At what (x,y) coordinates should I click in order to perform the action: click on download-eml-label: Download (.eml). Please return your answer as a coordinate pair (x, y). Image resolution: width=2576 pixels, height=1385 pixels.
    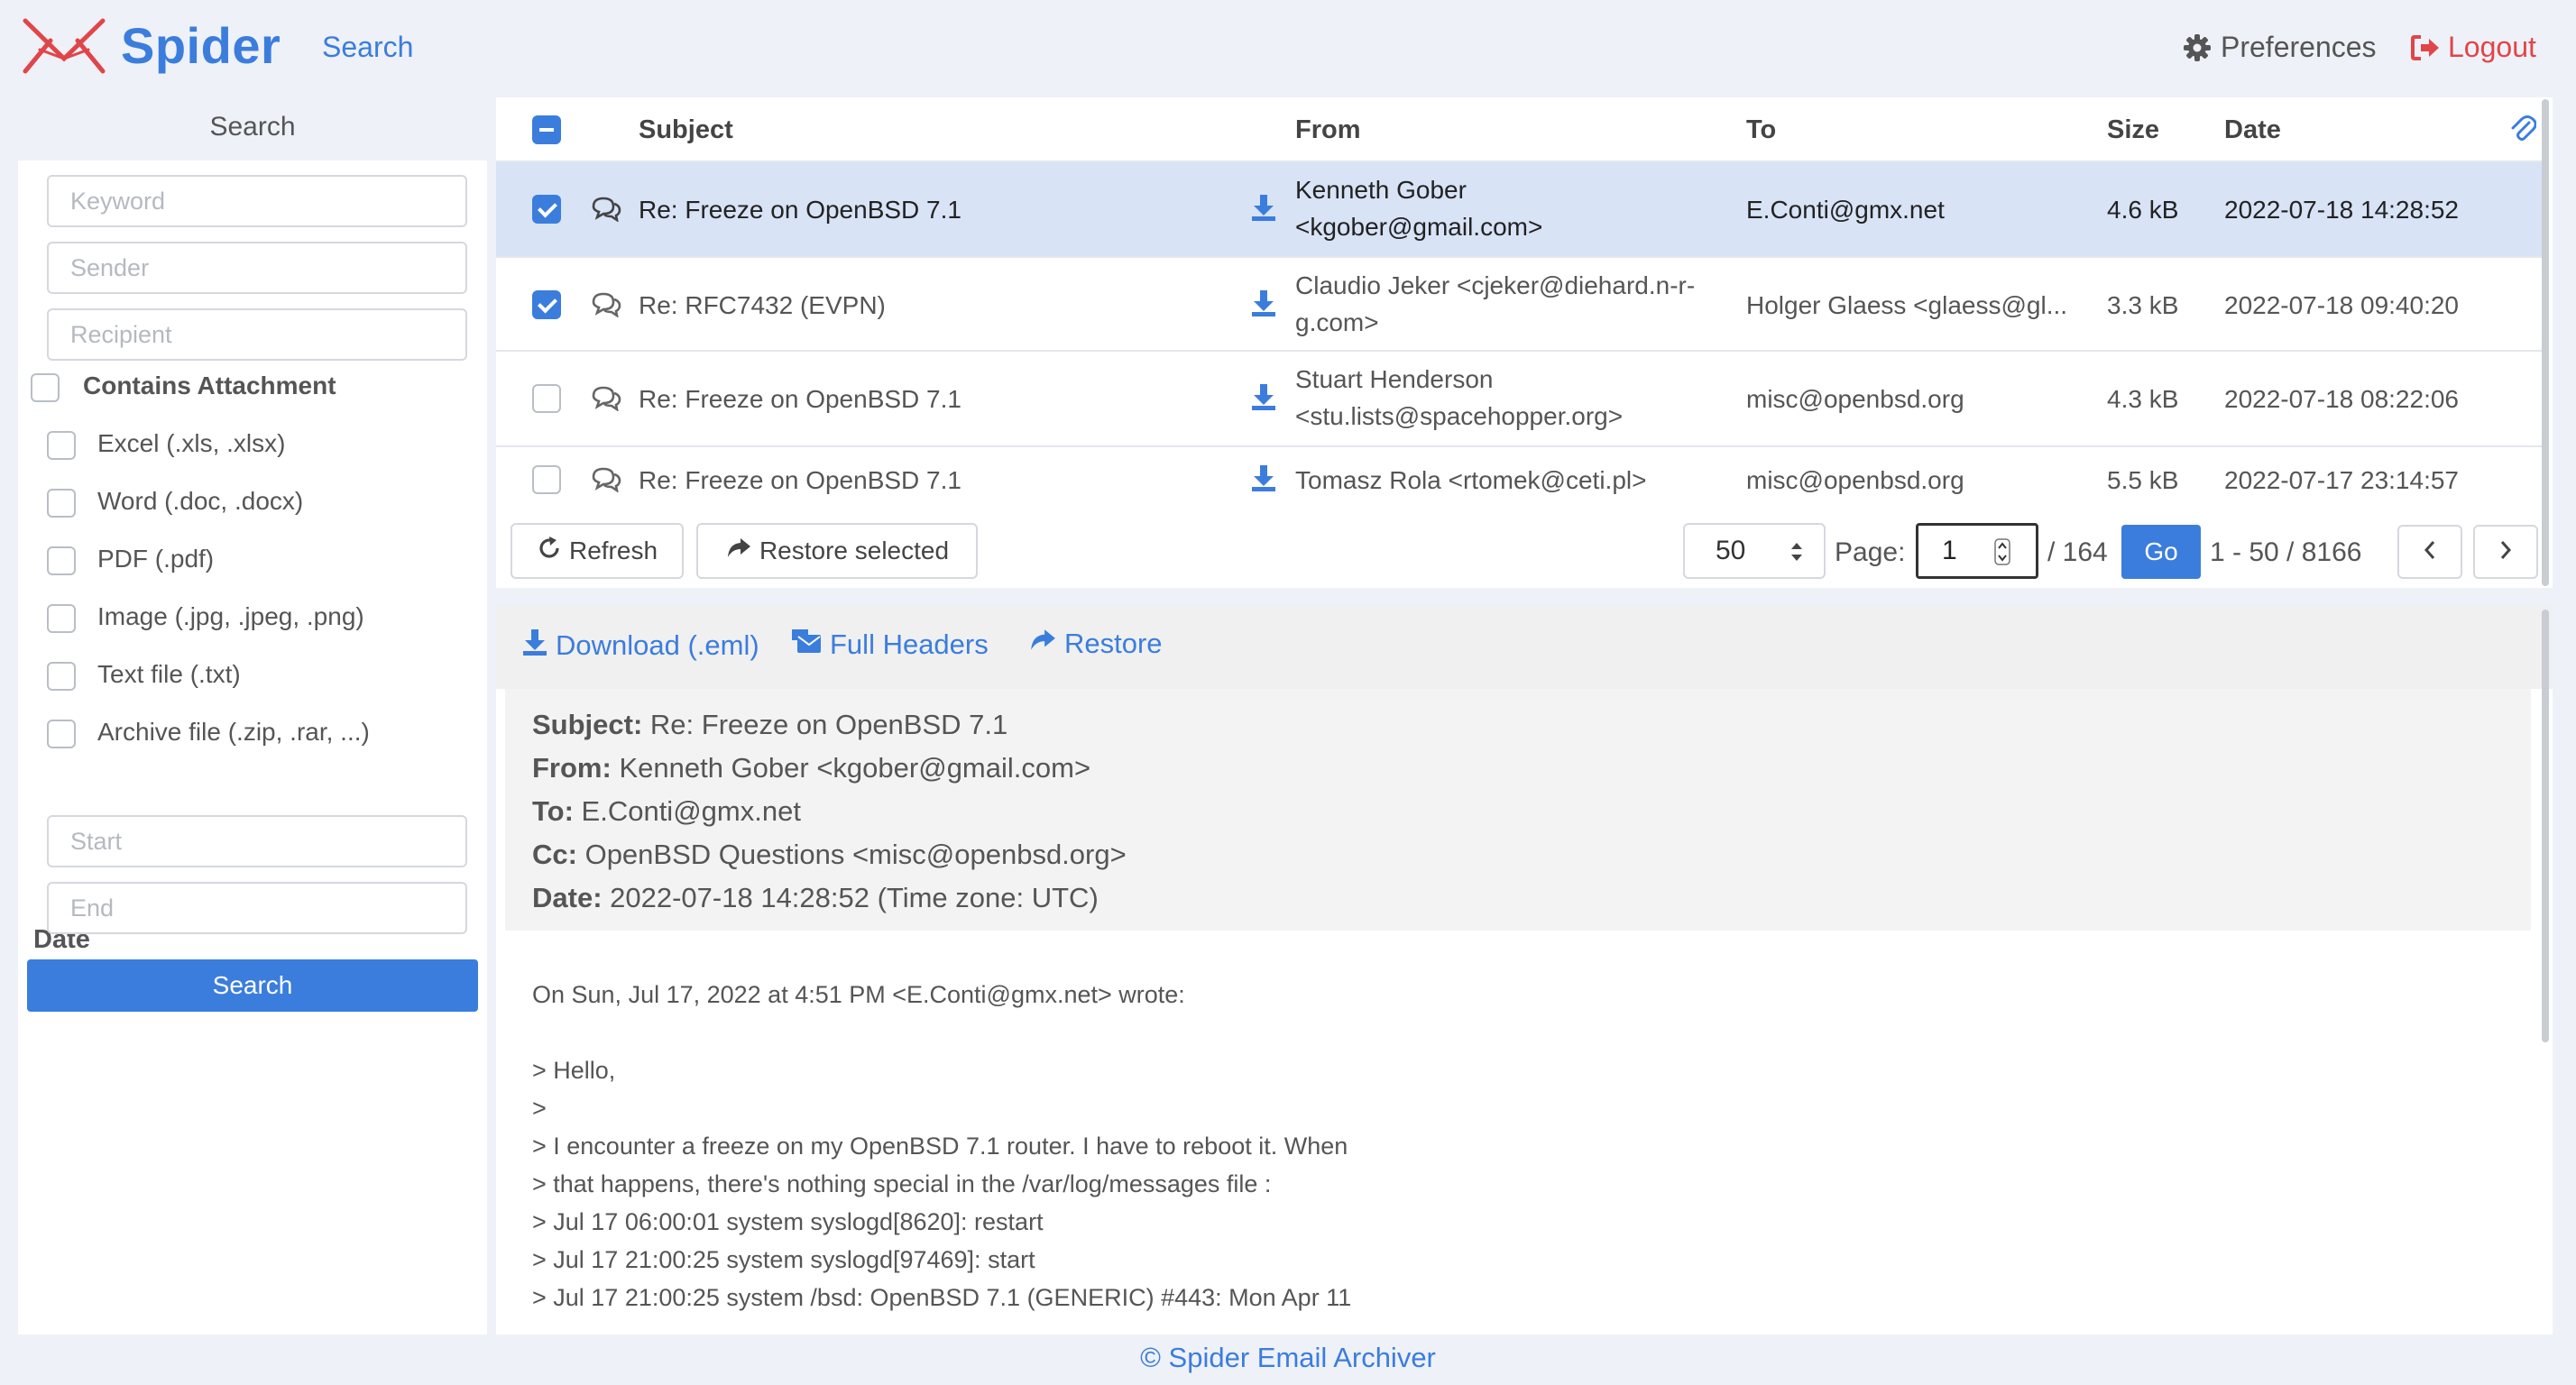
    Looking at the image, I should click on (657, 645).